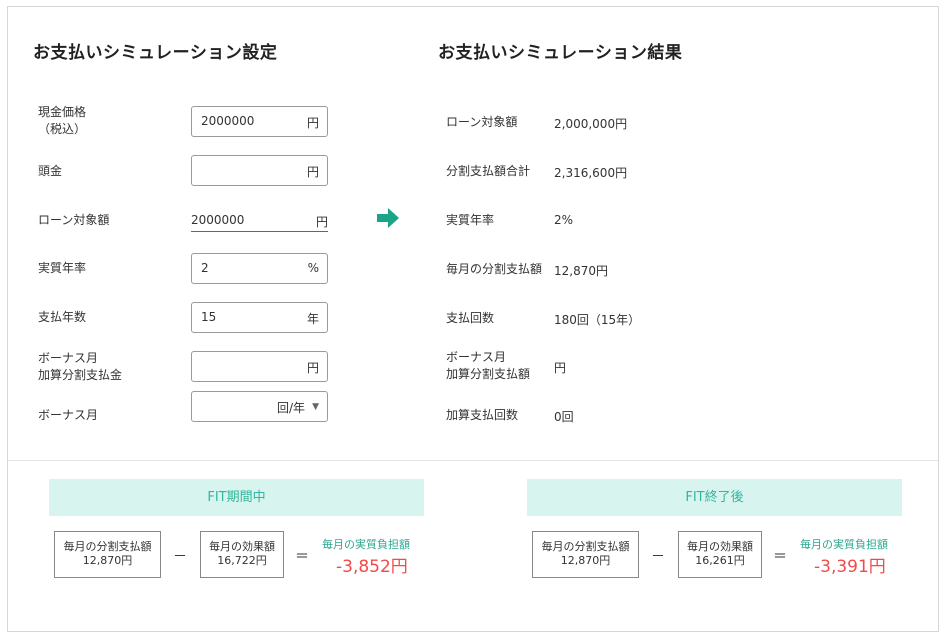 This screenshot has height=637, width=946. I want to click on cash-price-label-line2: （税込）, so click(62, 129).